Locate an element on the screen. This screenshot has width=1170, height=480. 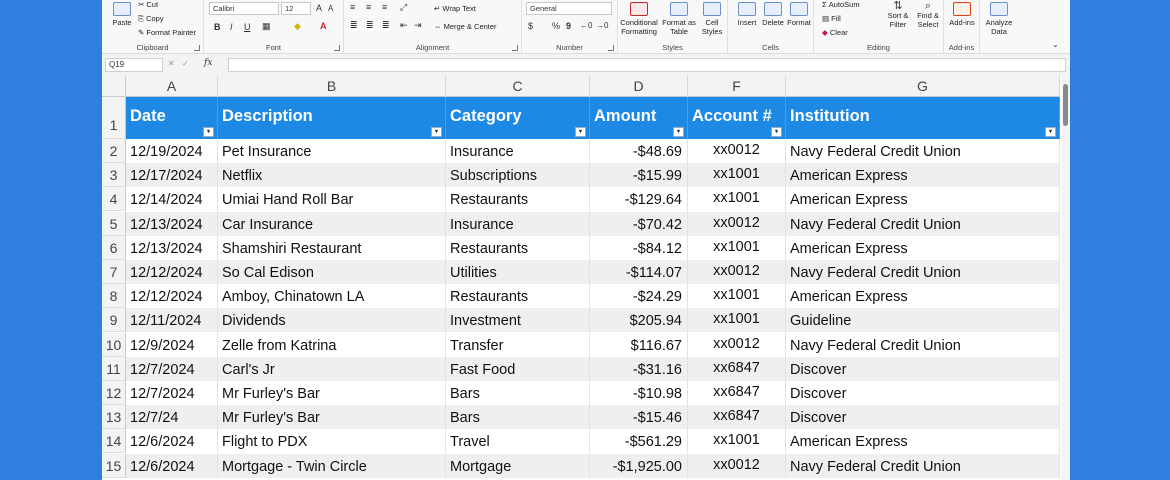
row-header: 15 is located at coordinates (114, 465).